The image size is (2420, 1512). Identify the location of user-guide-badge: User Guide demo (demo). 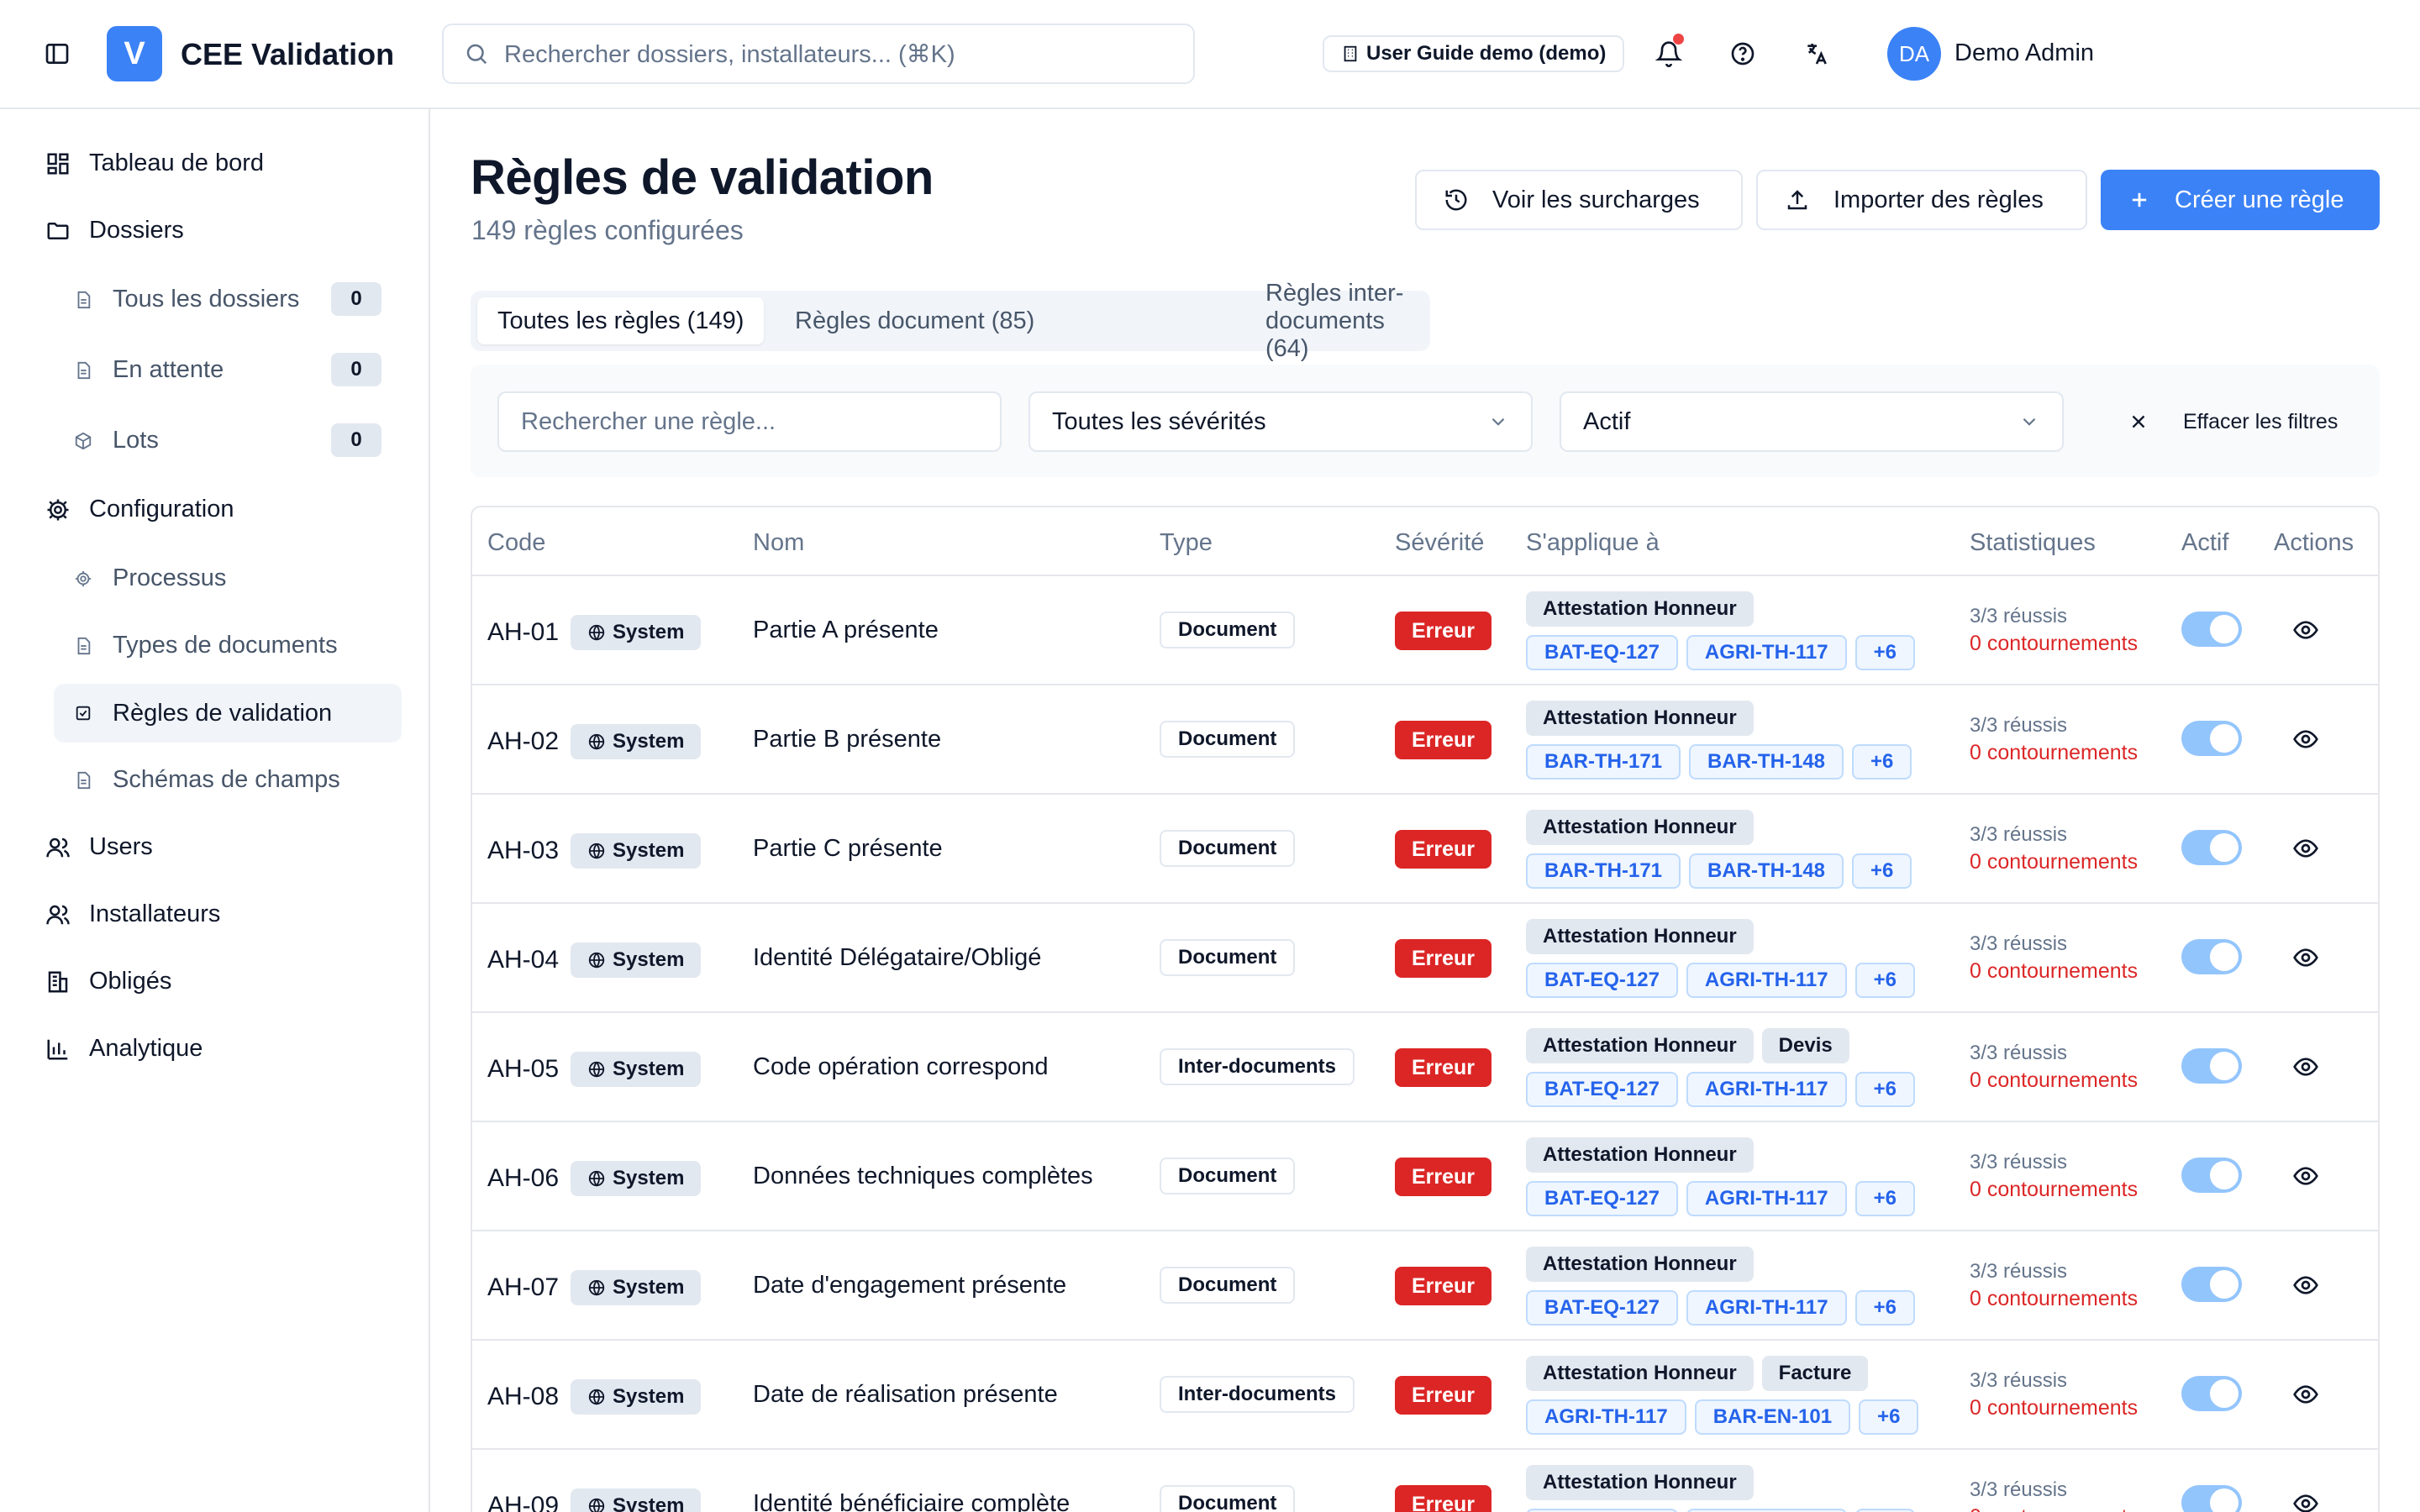
(1474, 53).